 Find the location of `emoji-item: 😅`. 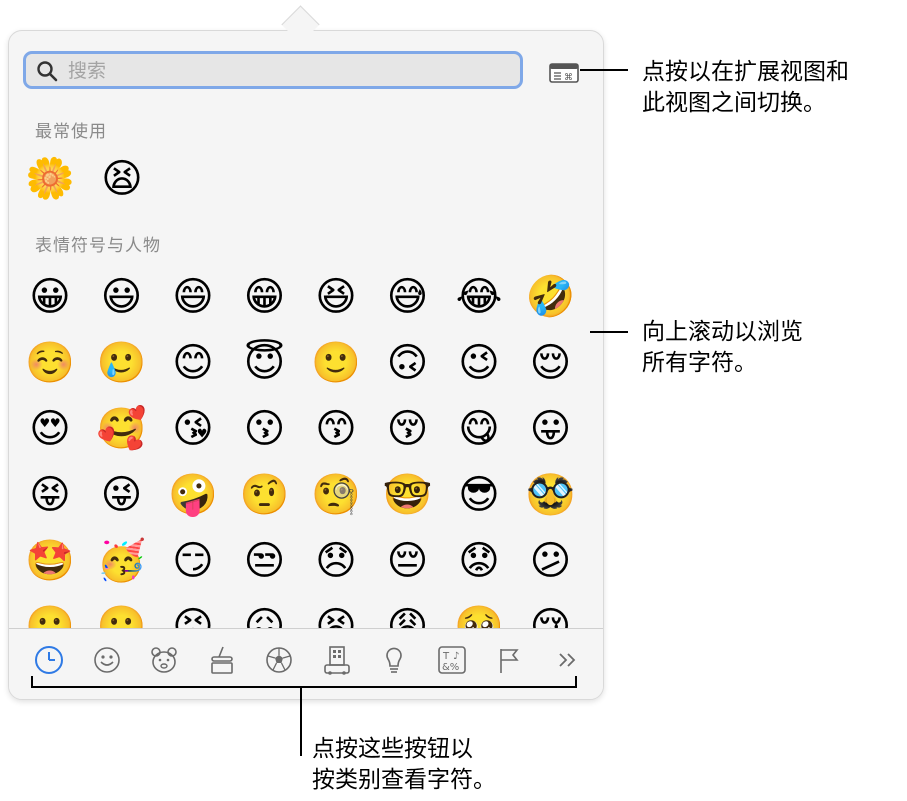

emoji-item: 😅 is located at coordinates (408, 297).